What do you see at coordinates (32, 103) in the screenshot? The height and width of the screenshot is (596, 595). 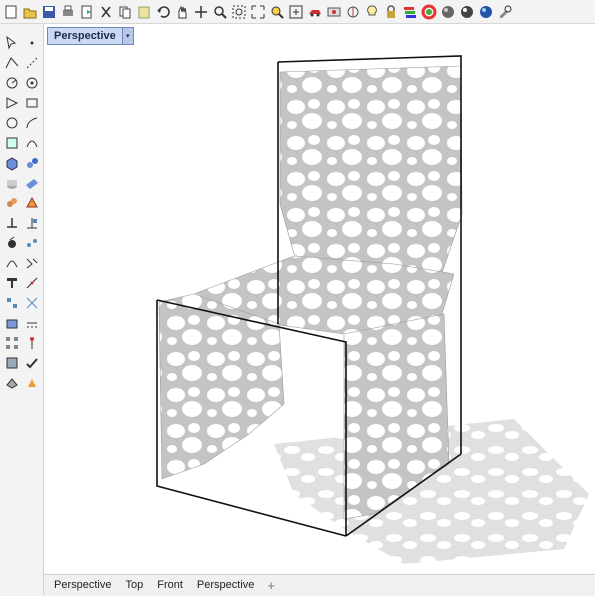 I see `left-tool-8-icon` at bounding box center [32, 103].